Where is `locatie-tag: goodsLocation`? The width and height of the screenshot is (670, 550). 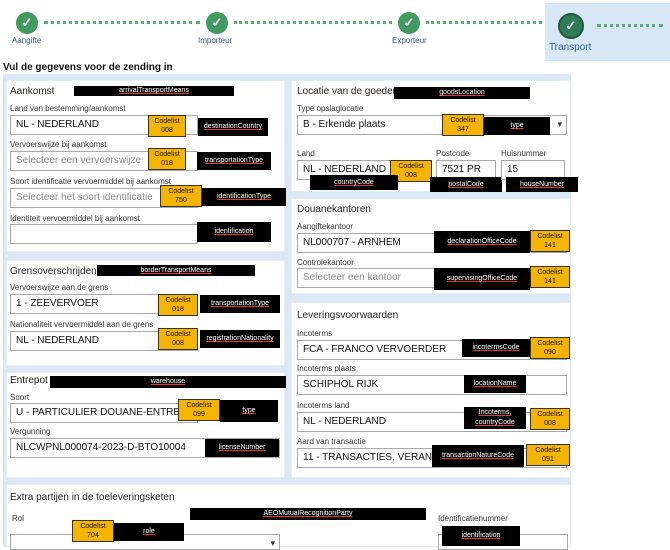
locatie-tag: goodsLocation is located at coordinates (462, 93).